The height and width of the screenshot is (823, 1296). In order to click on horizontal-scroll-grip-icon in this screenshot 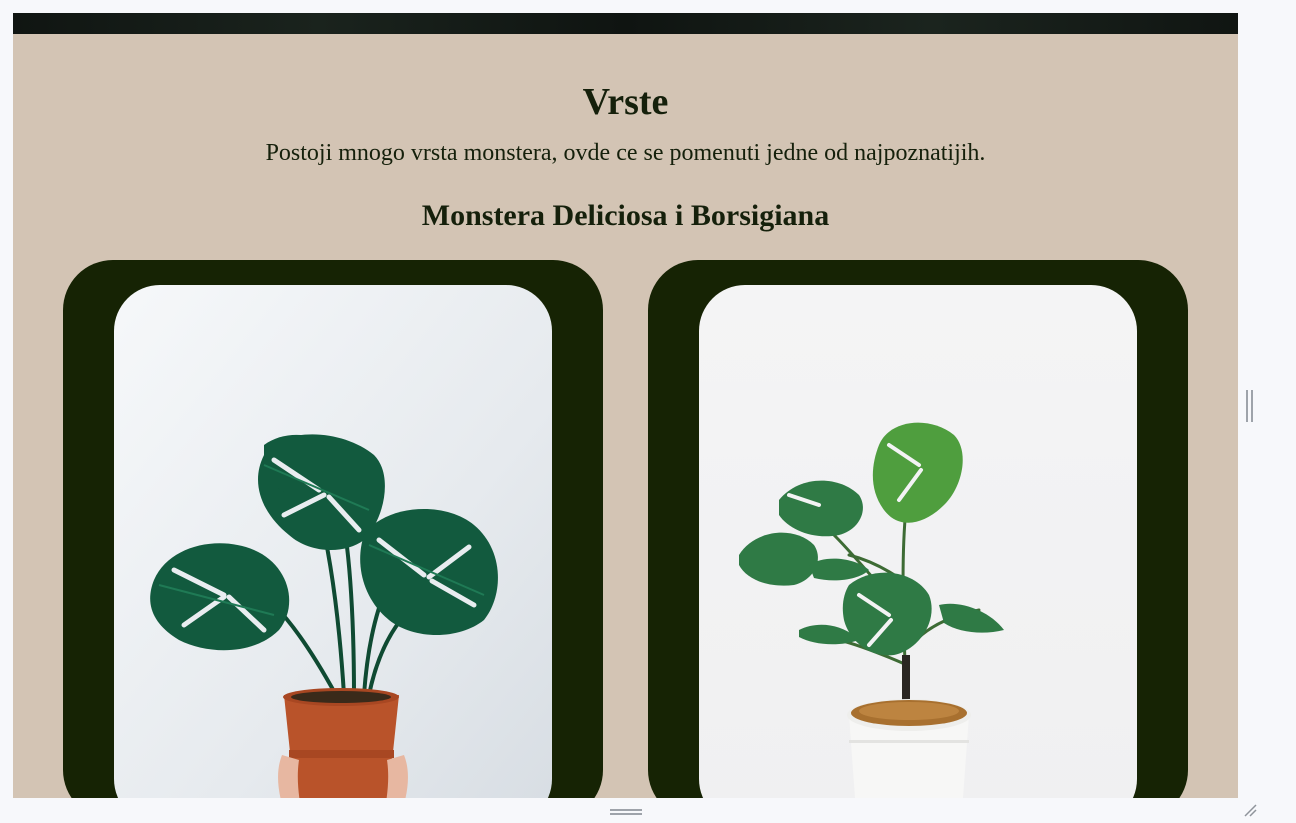, I will do `click(626, 812)`.